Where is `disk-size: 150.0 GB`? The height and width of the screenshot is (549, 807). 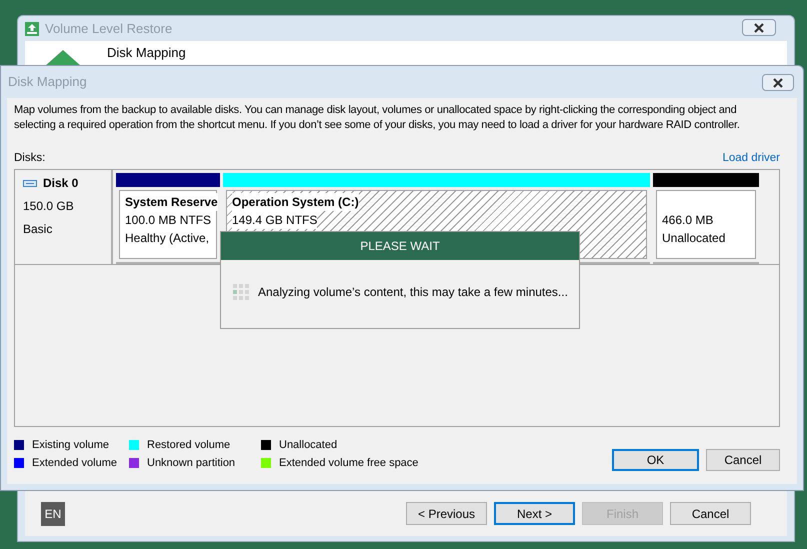 disk-size: 150.0 GB is located at coordinates (49, 207).